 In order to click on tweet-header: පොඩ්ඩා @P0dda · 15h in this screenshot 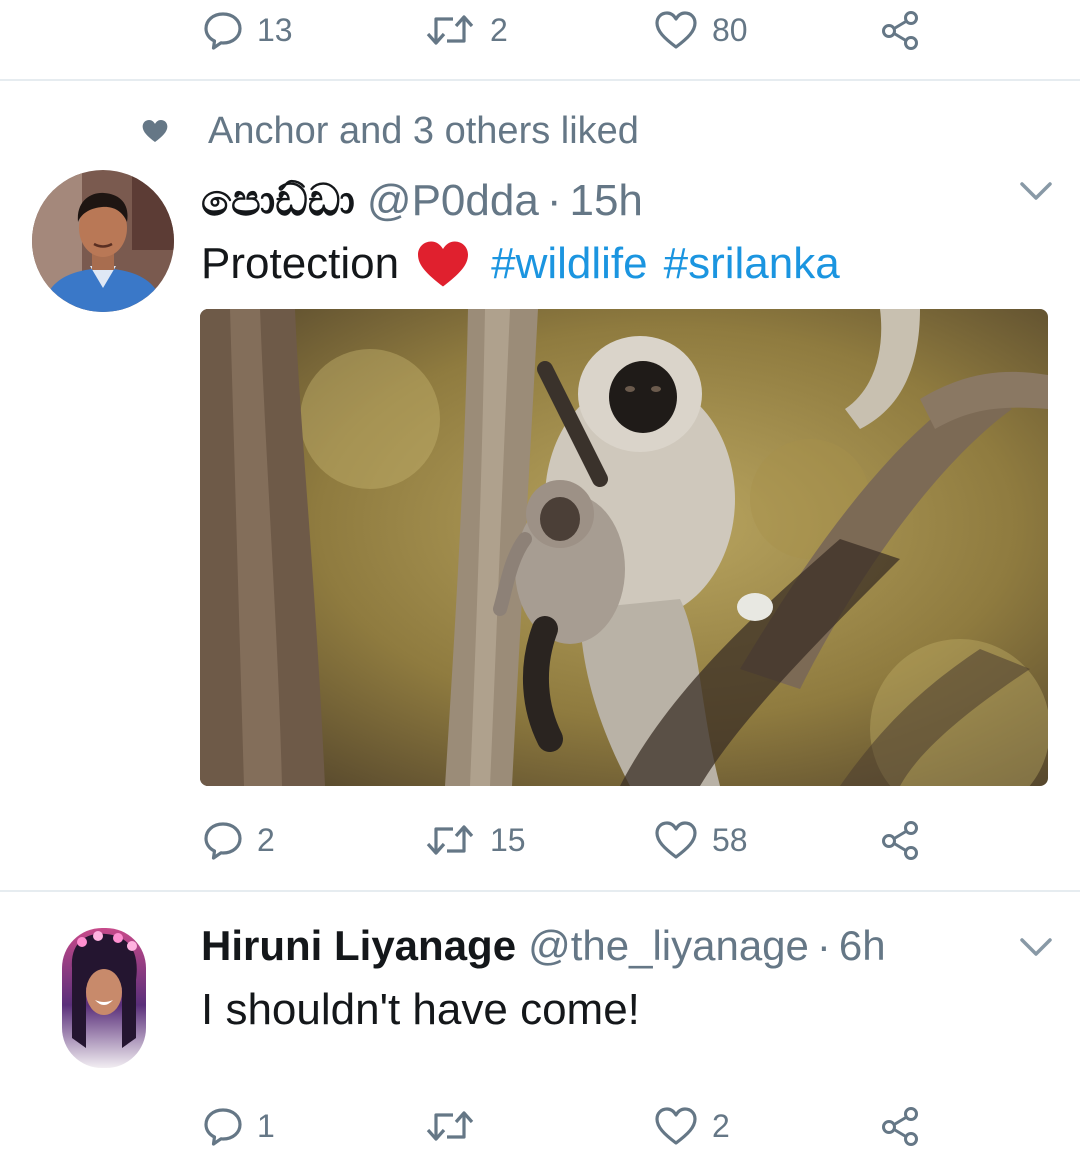, I will do `click(422, 201)`.